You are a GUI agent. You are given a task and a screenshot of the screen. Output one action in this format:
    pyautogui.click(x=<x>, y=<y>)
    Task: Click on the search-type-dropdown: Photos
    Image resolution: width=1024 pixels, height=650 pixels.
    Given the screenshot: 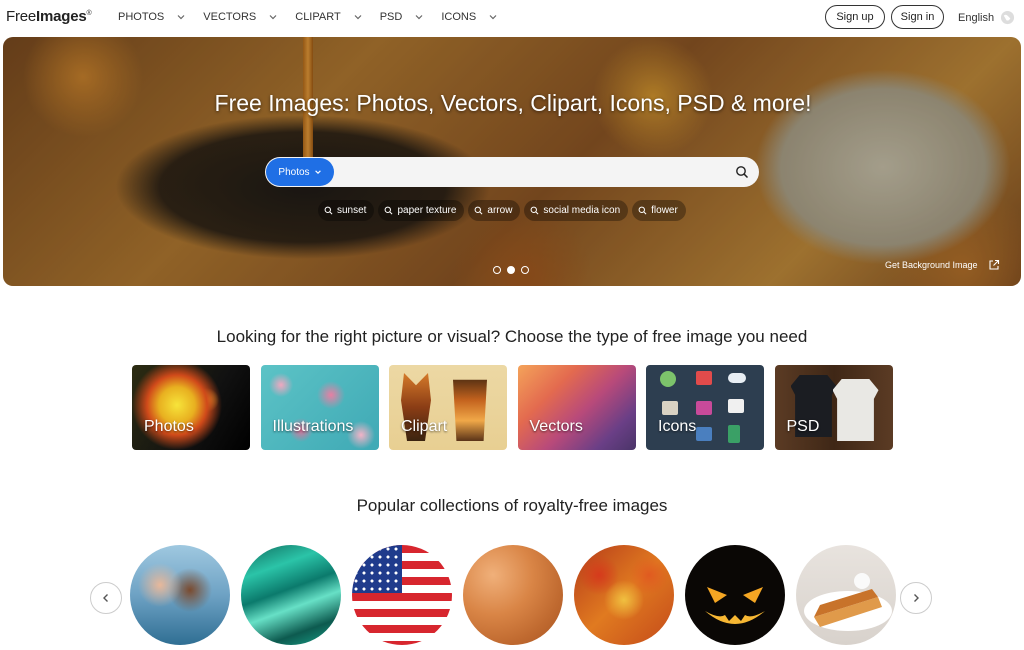 What is the action you would take?
    pyautogui.click(x=300, y=172)
    